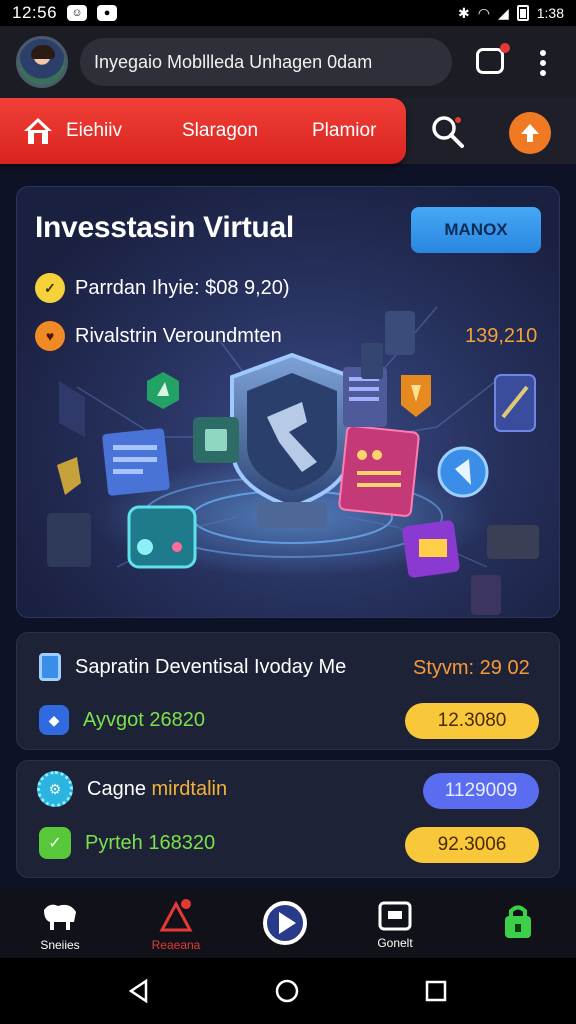 This screenshot has width=576, height=1024. I want to click on card1-value-pill: 12.3080, so click(472, 721).